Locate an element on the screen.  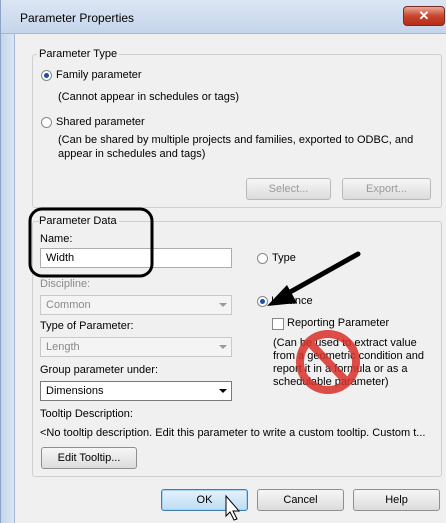
family-parameter-note: (Cannot appear in schedules or tags) is located at coordinates (148, 97).